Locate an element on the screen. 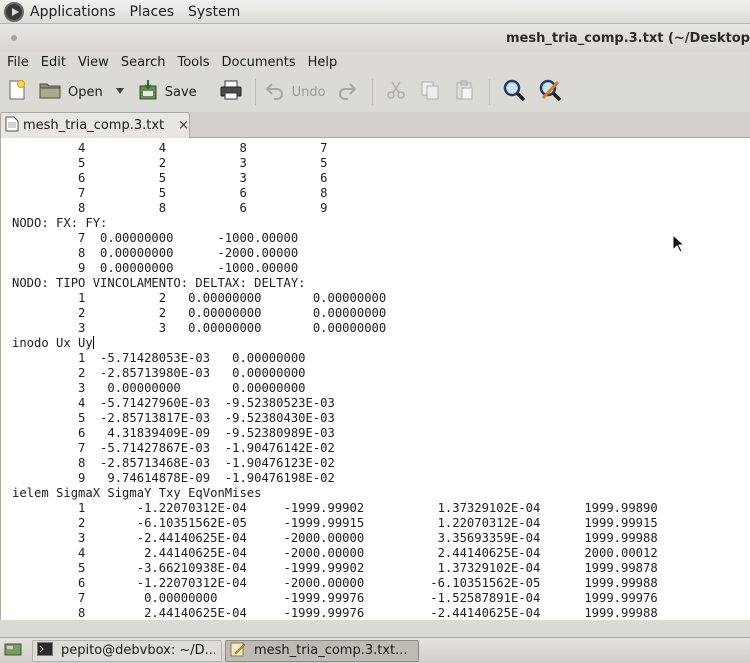  find-button is located at coordinates (514, 92).